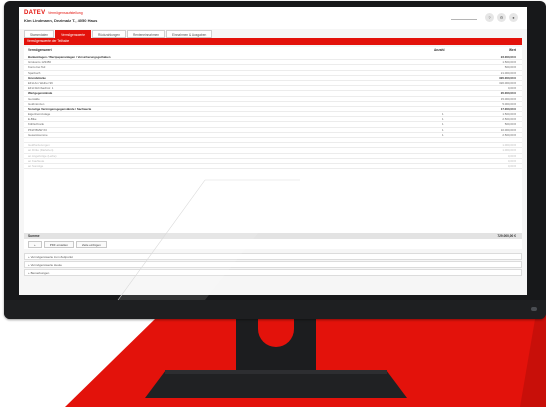 The width and height of the screenshot is (546, 407). I want to click on table-actions: + PDF erstellen Zeile einfügen, so click(67, 244).